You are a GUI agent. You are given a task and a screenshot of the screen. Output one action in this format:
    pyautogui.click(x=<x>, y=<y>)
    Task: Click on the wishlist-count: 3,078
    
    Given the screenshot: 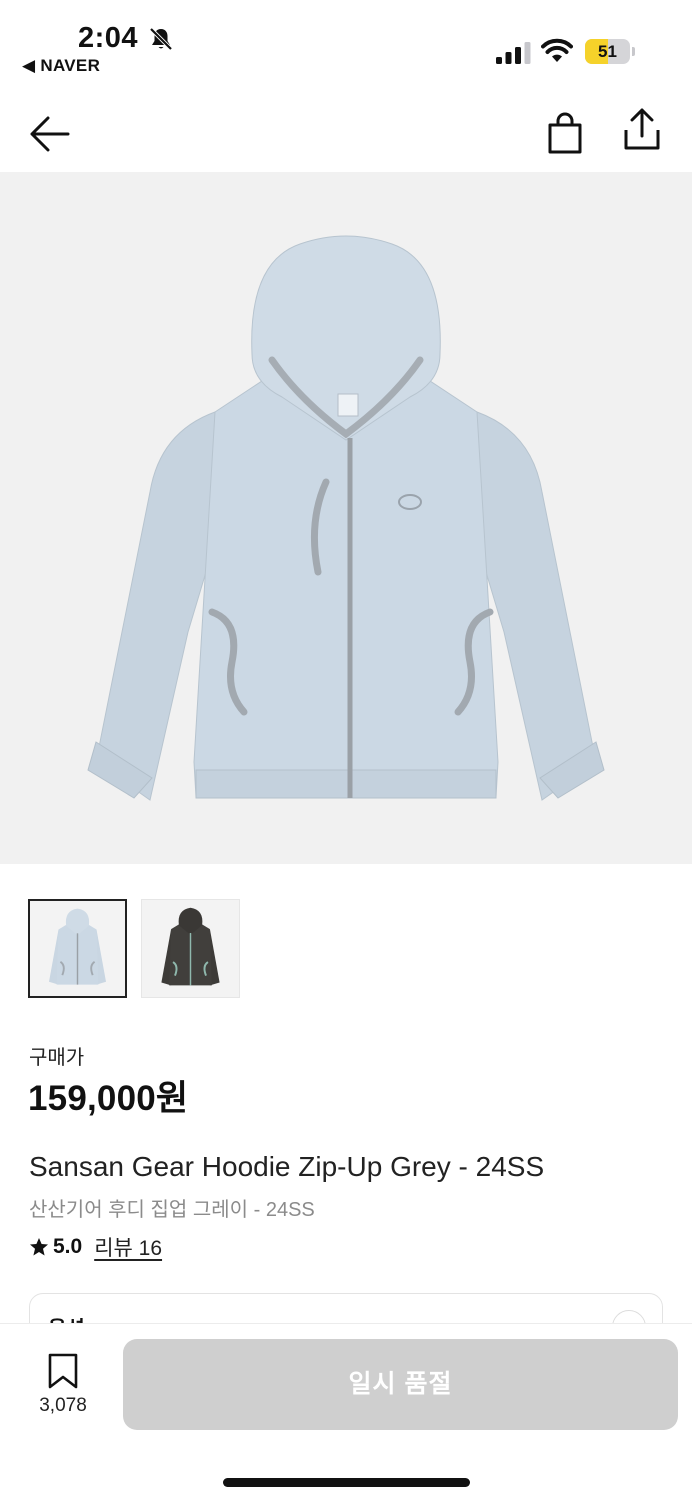 What is the action you would take?
    pyautogui.click(x=63, y=1405)
    